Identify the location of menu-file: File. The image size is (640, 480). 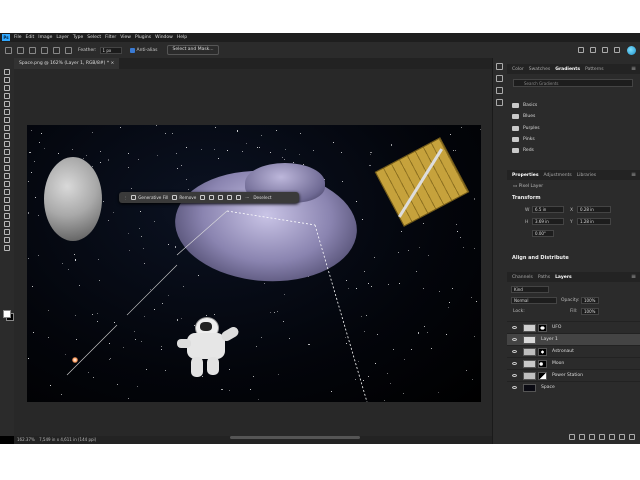
(18, 37).